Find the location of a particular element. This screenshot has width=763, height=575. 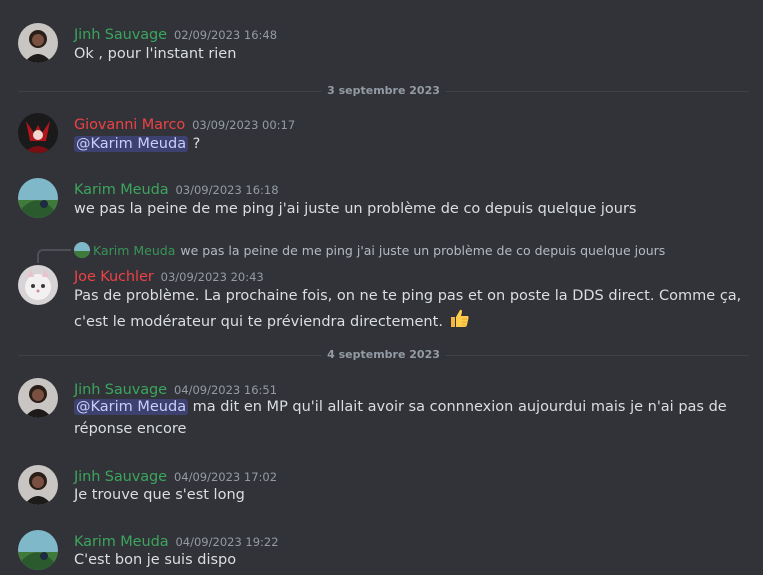

message-text: Je trouve que s'est long is located at coordinates (159, 495).